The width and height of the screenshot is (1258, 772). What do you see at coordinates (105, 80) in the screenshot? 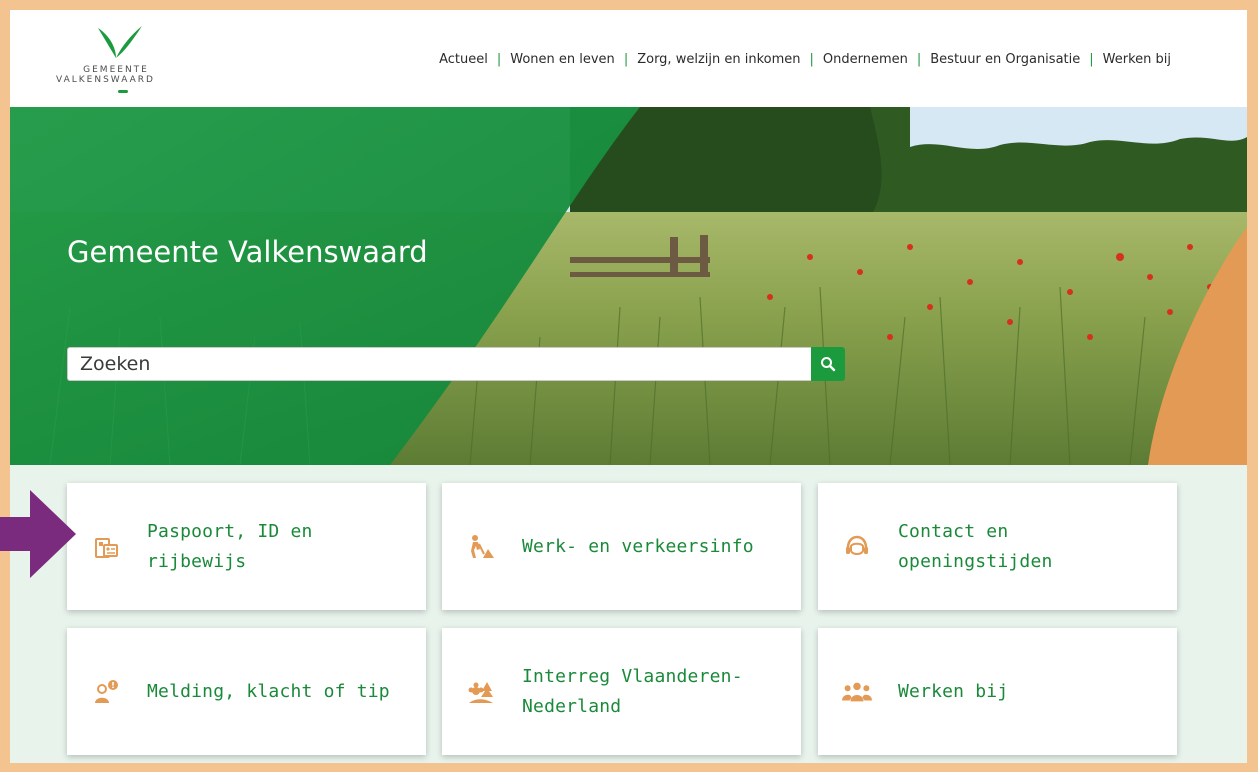
I see `logo-text-valkenswaard: VALKENSWAARD` at bounding box center [105, 80].